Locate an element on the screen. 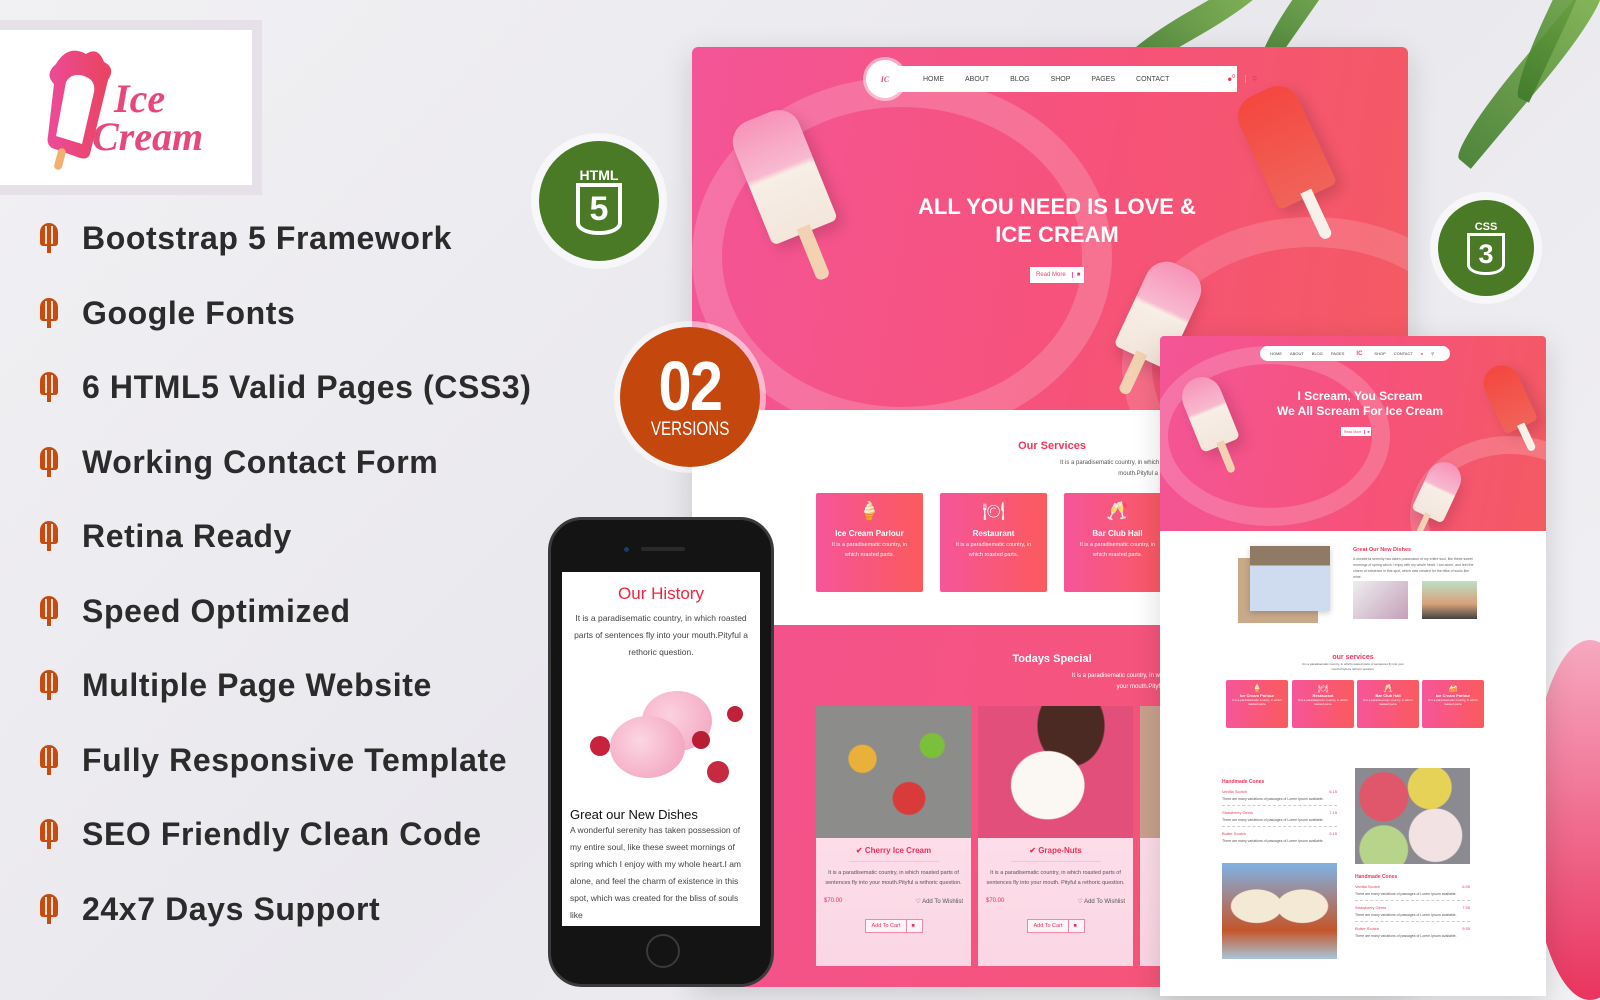  feature-item: Working Contact Form is located at coordinates (239, 462).